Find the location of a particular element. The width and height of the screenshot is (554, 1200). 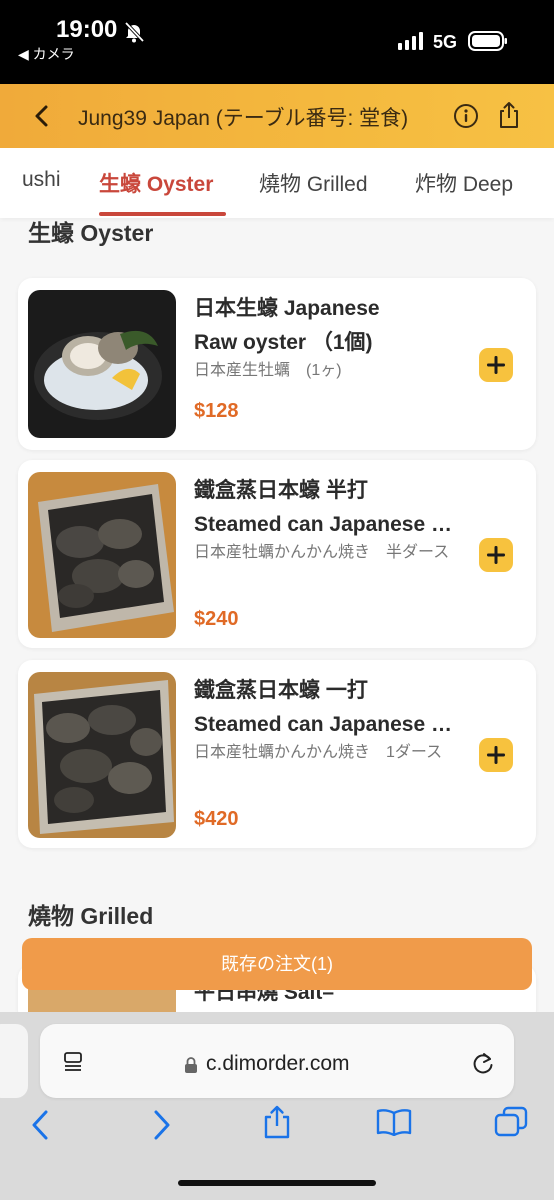

item-name: 鐵盒蒸日本蠔 半打 Steamed can Japanese oyster is located at coordinates (329, 508).